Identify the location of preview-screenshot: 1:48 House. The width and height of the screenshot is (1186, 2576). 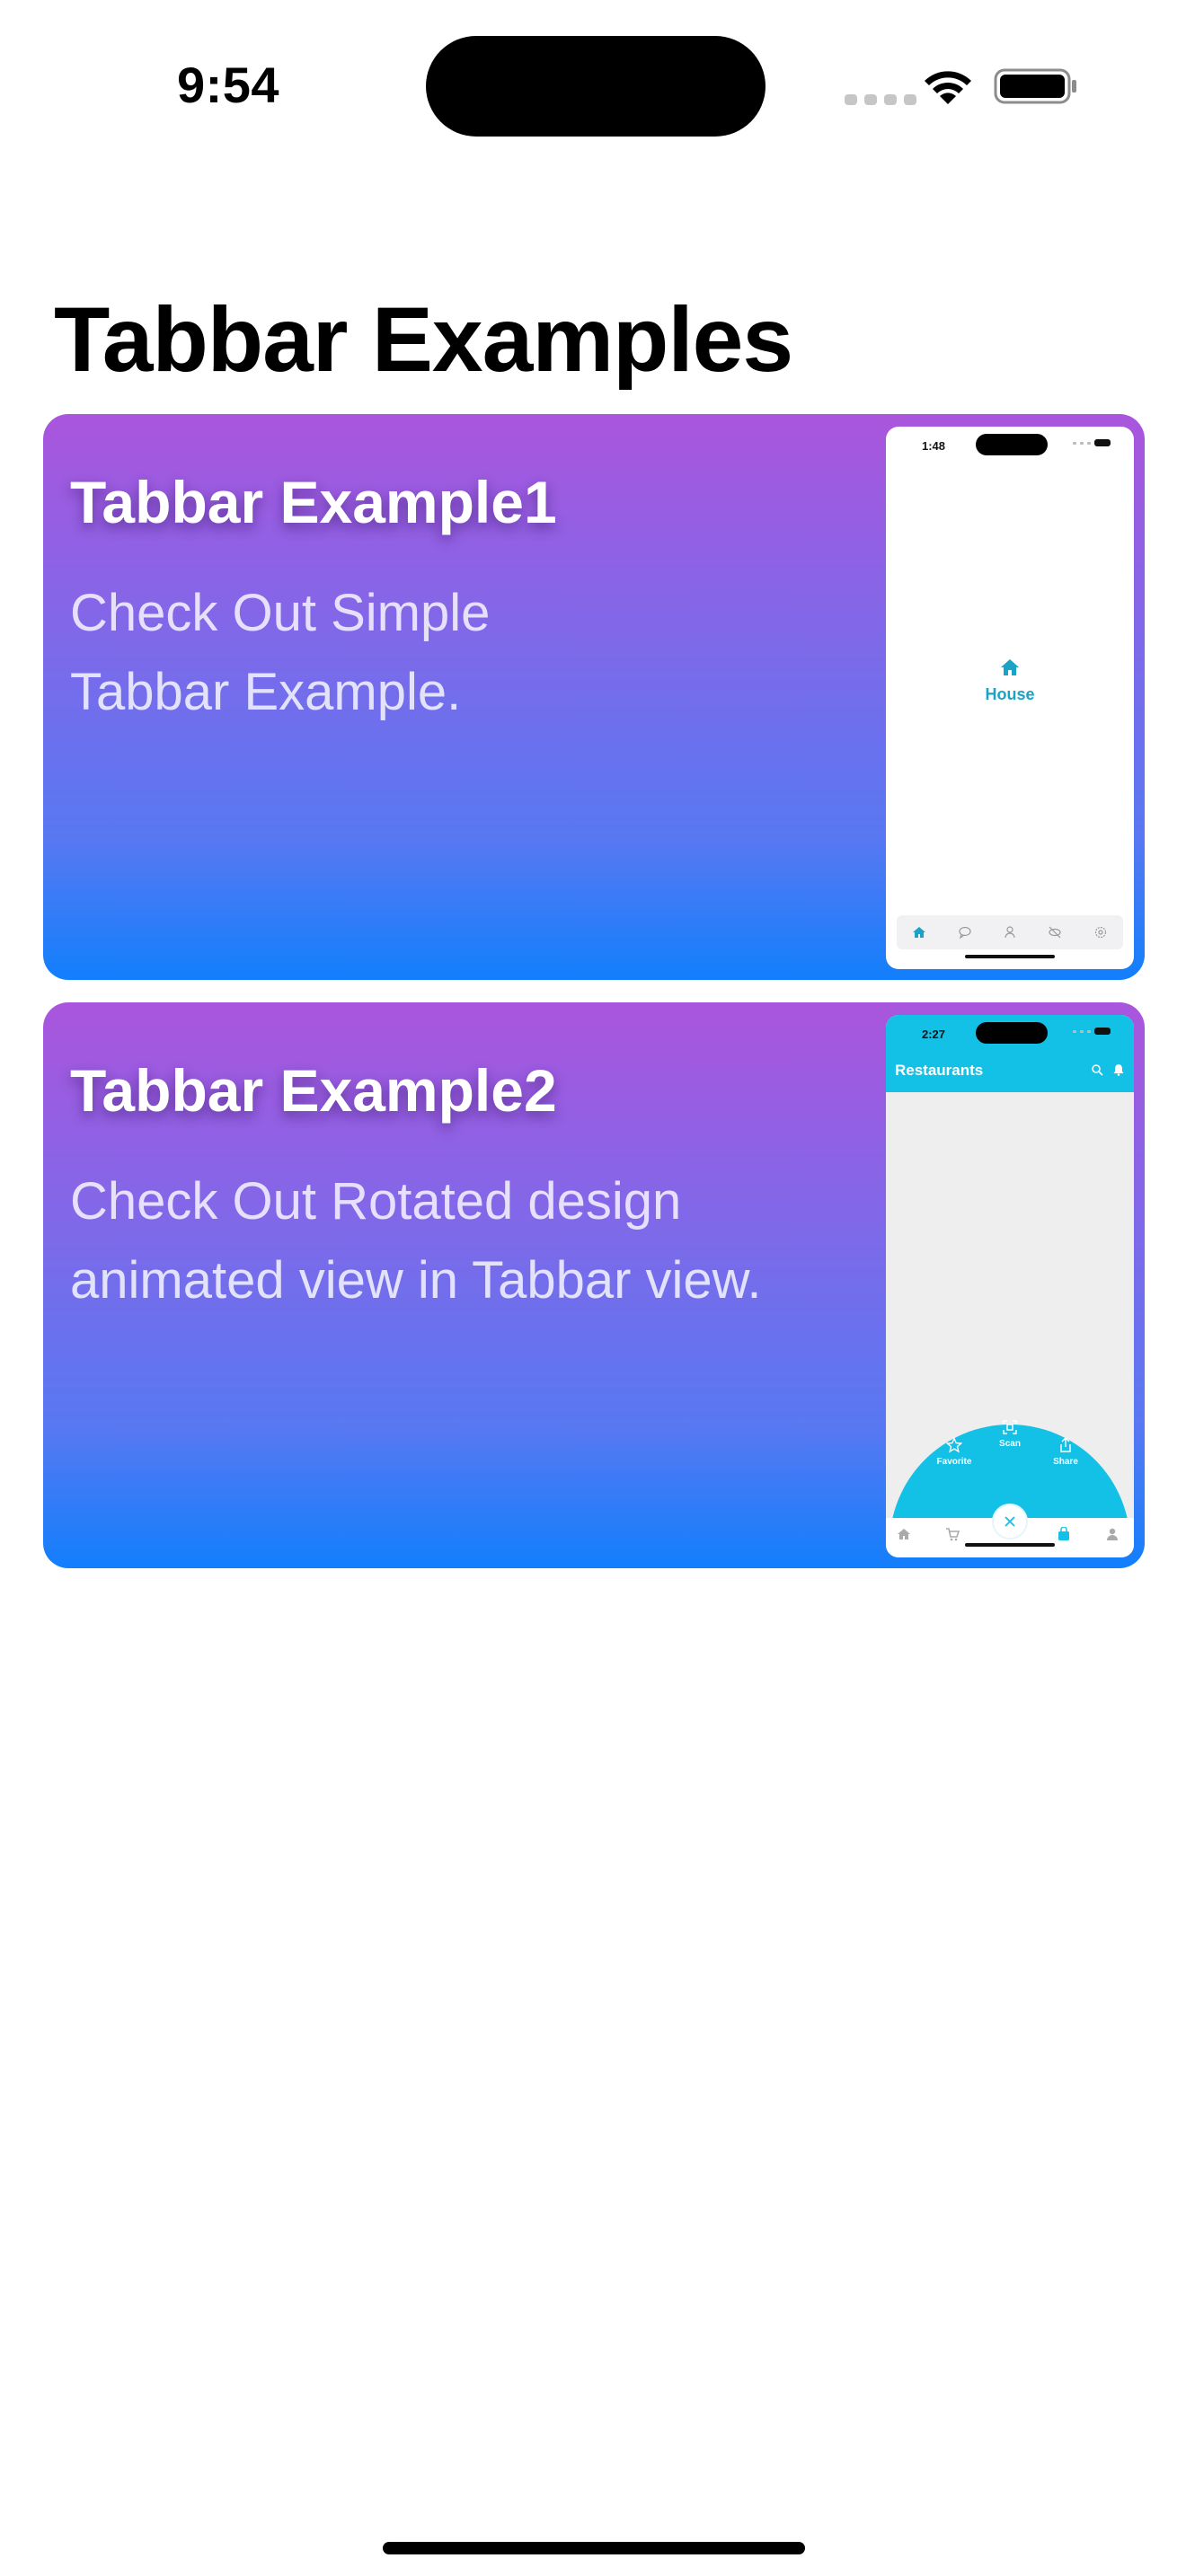
(1010, 698).